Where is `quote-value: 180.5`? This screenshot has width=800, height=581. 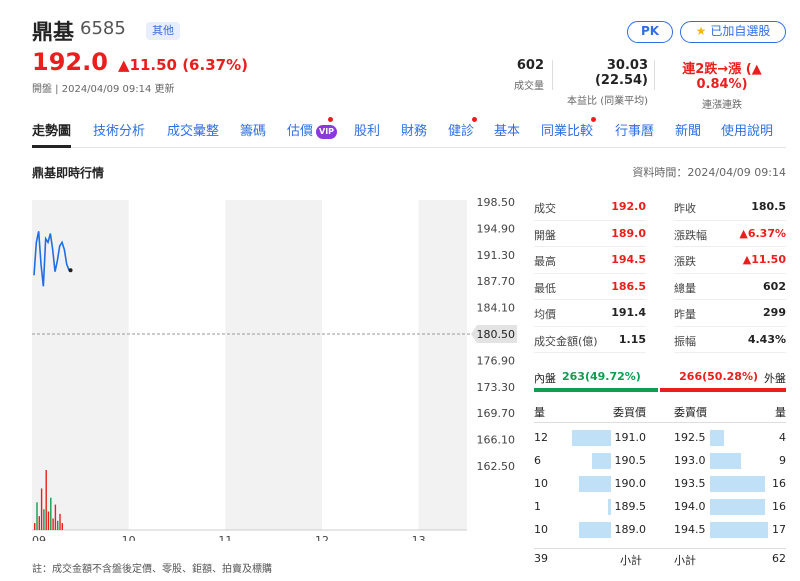 quote-value: 180.5 is located at coordinates (768, 206).